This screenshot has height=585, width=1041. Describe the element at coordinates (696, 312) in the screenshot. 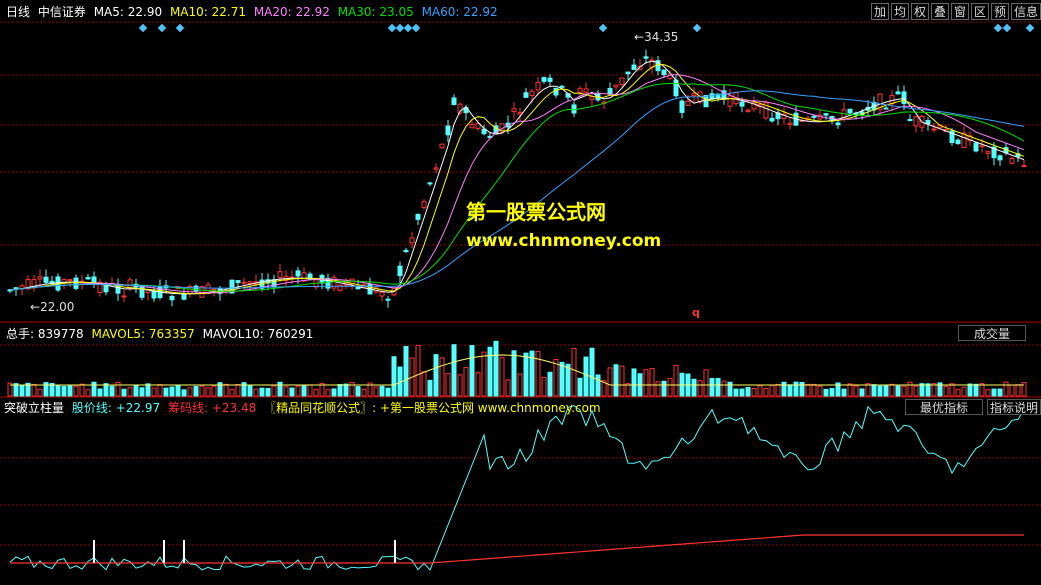

I see `q-marker: q` at that location.